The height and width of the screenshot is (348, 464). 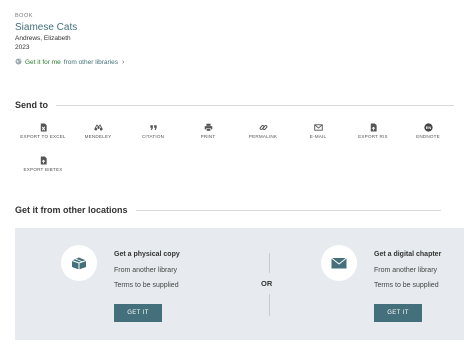 I want to click on action-export-excel: EXPORT TO EXCEL, so click(x=43, y=131).